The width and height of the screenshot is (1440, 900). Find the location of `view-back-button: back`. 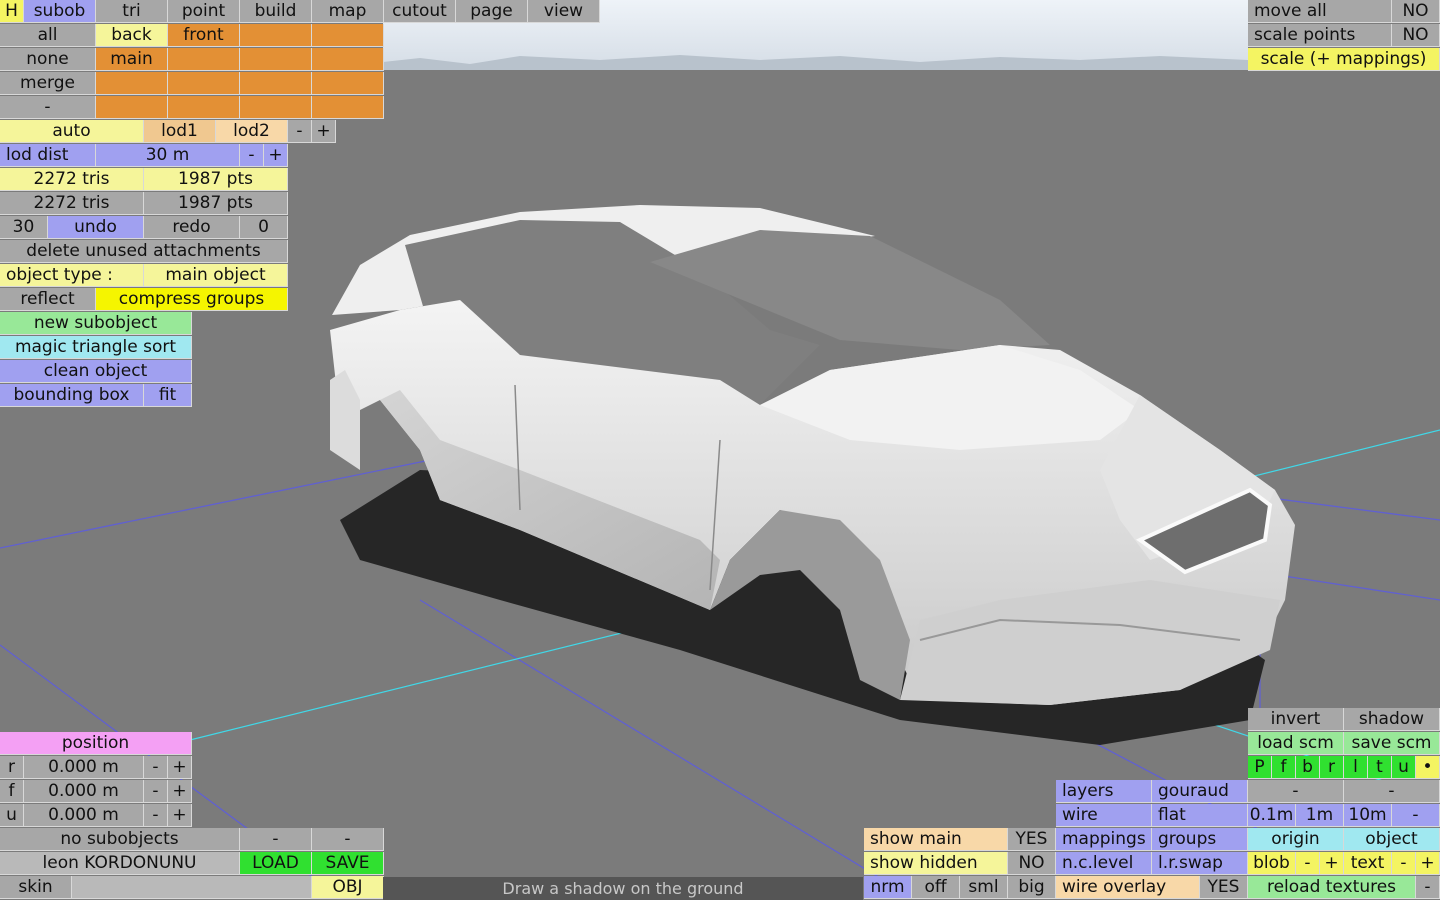

view-back-button: back is located at coordinates (132, 35).